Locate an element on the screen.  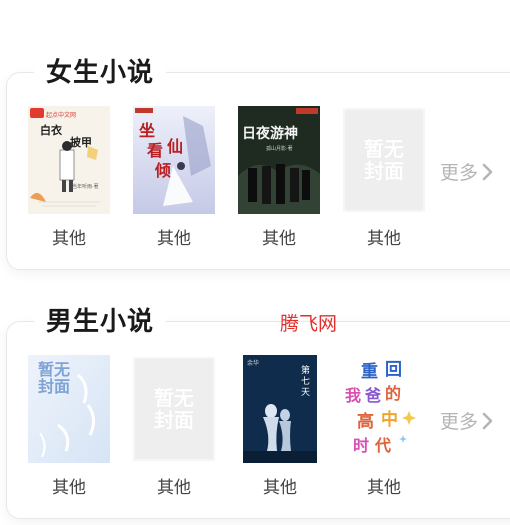
svg-text: 高 is located at coordinates (365, 421).